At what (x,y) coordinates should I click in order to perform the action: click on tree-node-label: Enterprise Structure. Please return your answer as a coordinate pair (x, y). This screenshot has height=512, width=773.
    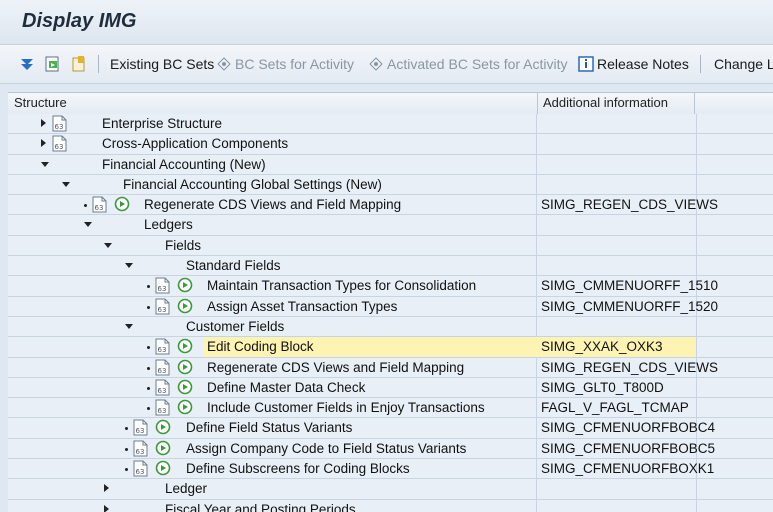
    Looking at the image, I should click on (162, 123).